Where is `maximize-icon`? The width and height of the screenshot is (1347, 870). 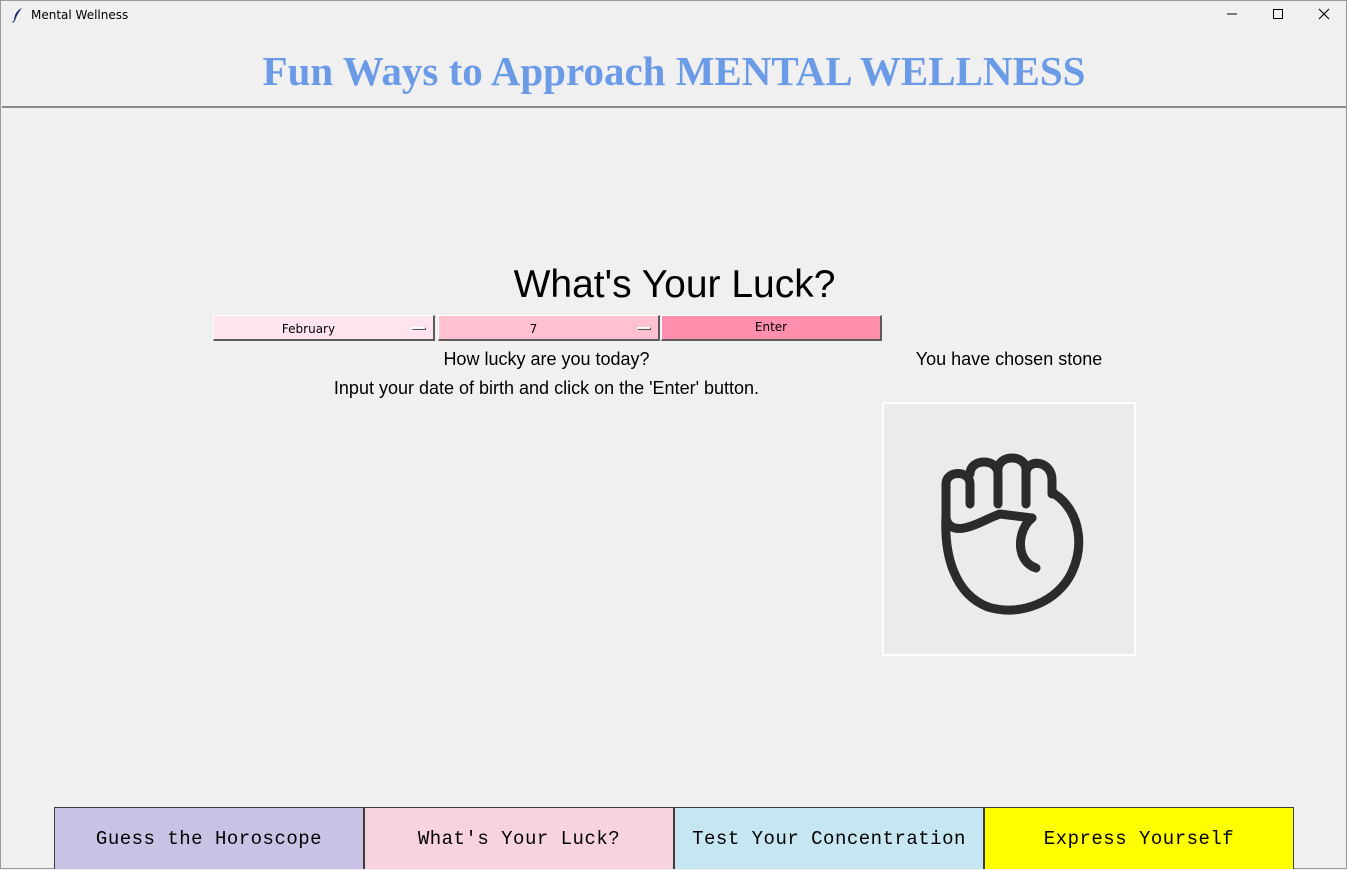 maximize-icon is located at coordinates (1278, 16).